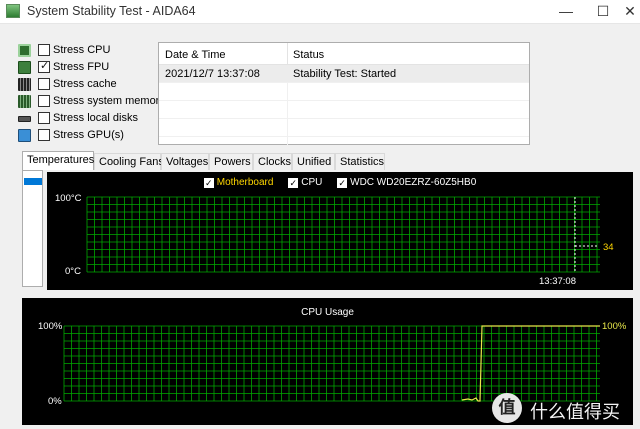 The width and height of the screenshot is (640, 429). What do you see at coordinates (82, 50) in the screenshot?
I see `stress-cpu-label: Stress CPU` at bounding box center [82, 50].